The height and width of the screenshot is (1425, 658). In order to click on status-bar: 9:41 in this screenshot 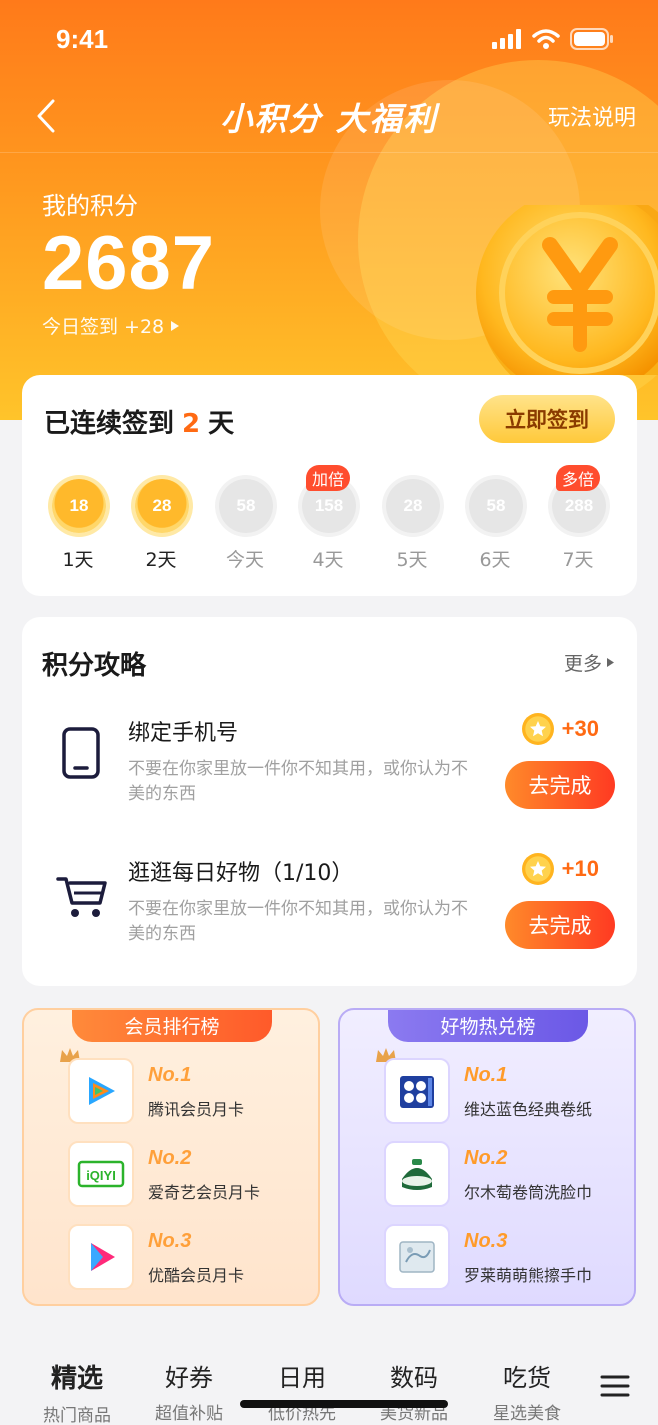, I will do `click(329, 40)`.